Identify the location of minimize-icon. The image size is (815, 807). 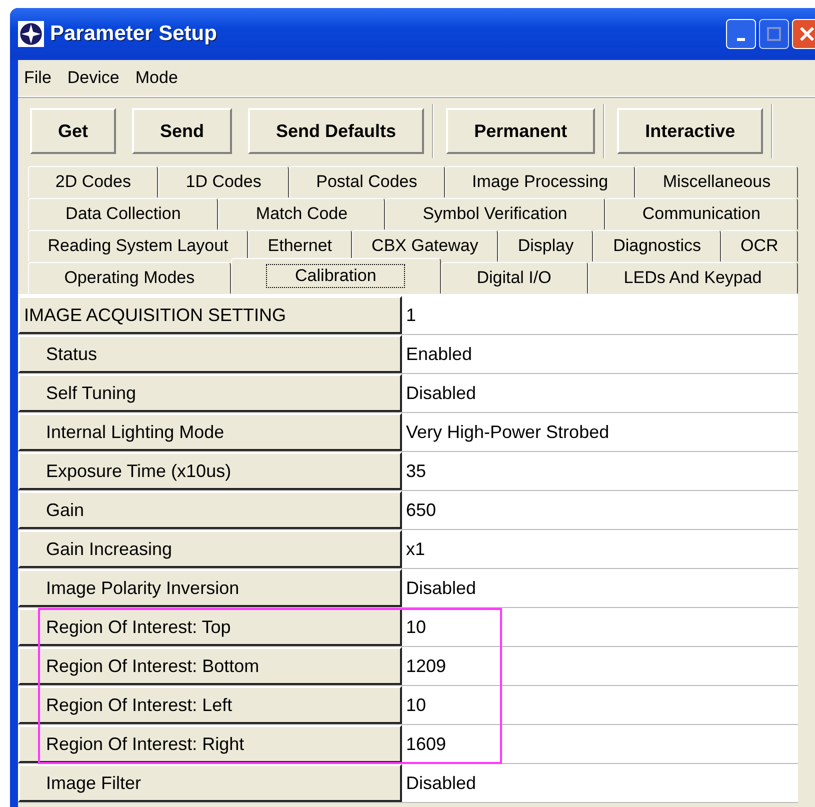
(741, 39).